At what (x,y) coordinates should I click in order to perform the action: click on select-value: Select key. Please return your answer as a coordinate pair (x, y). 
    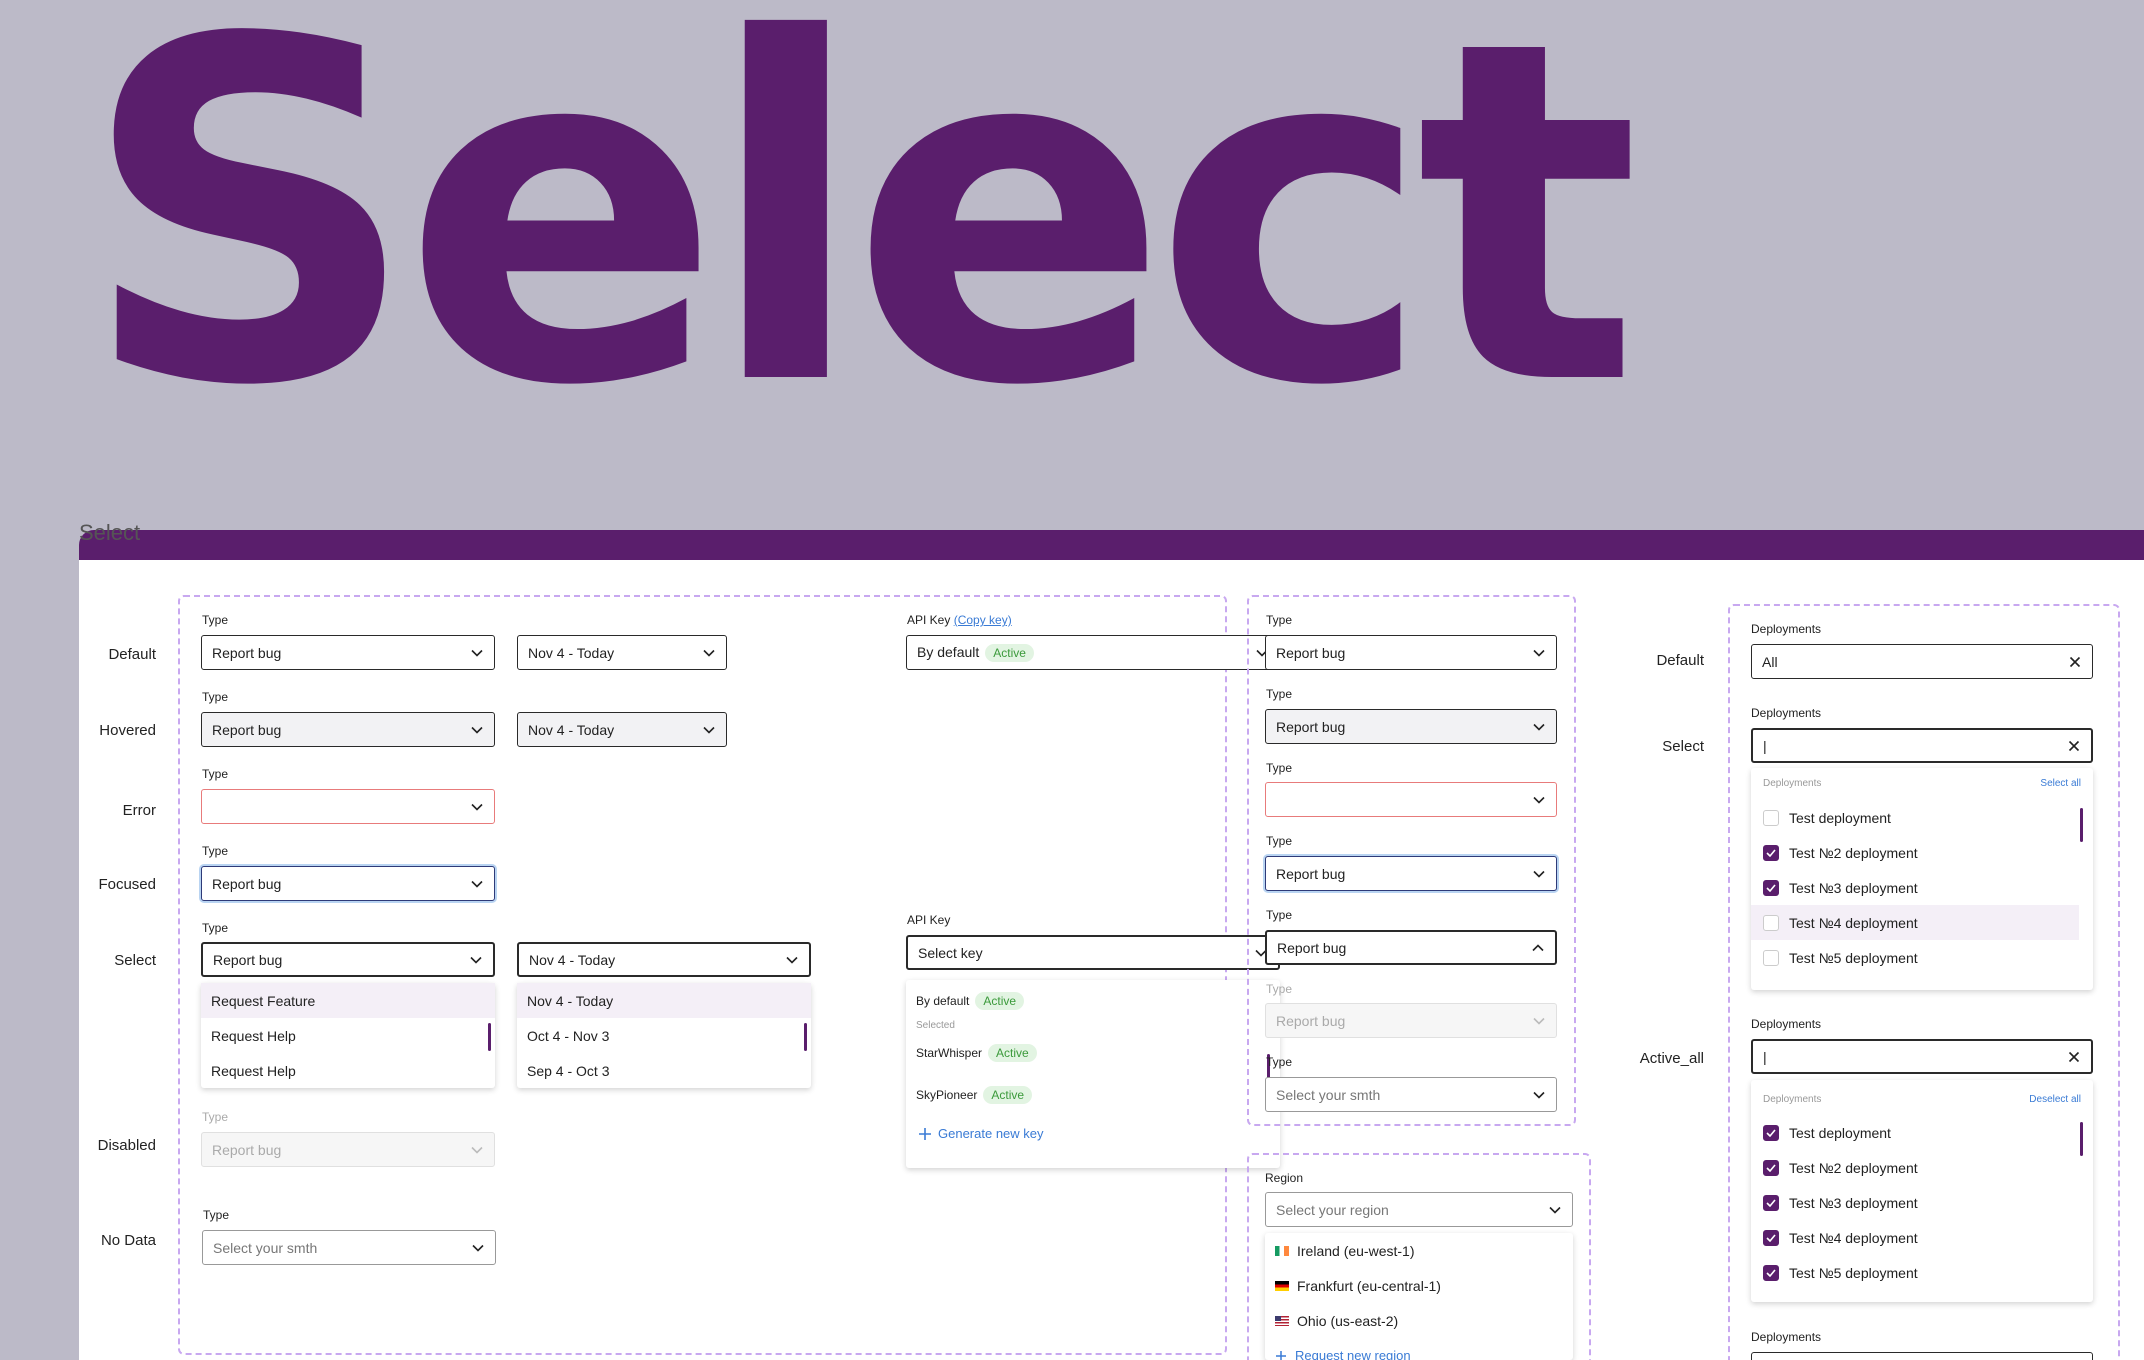
    Looking at the image, I should click on (950, 952).